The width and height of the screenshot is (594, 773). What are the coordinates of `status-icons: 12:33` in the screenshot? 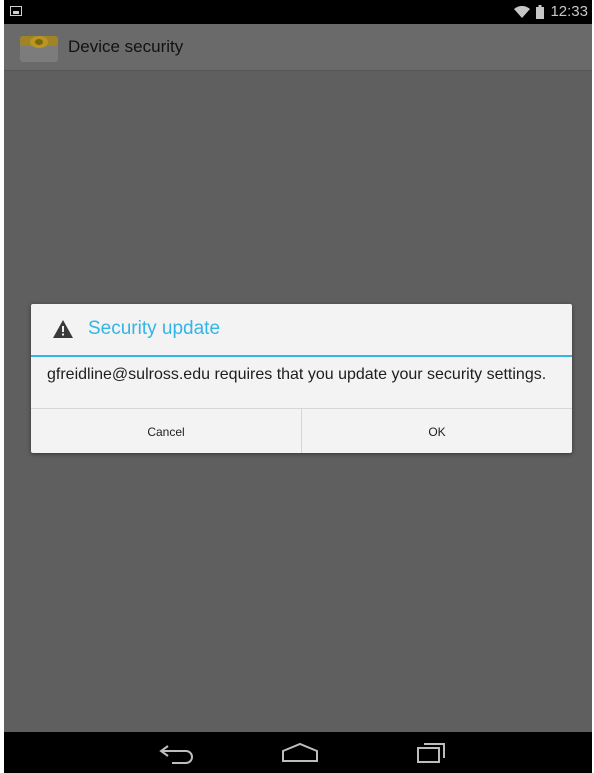 It's located at (551, 12).